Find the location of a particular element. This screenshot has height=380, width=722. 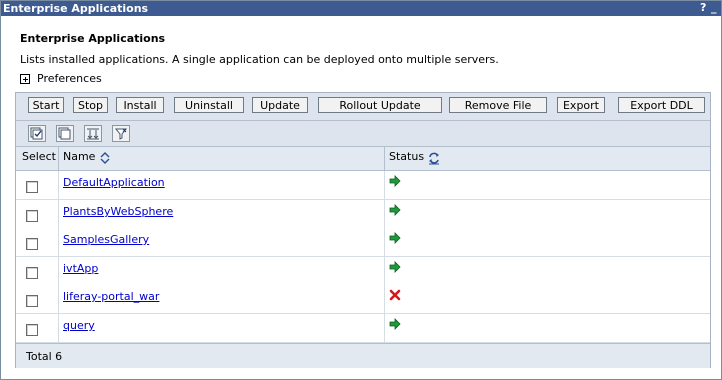

export-button: Export is located at coordinates (581, 105).